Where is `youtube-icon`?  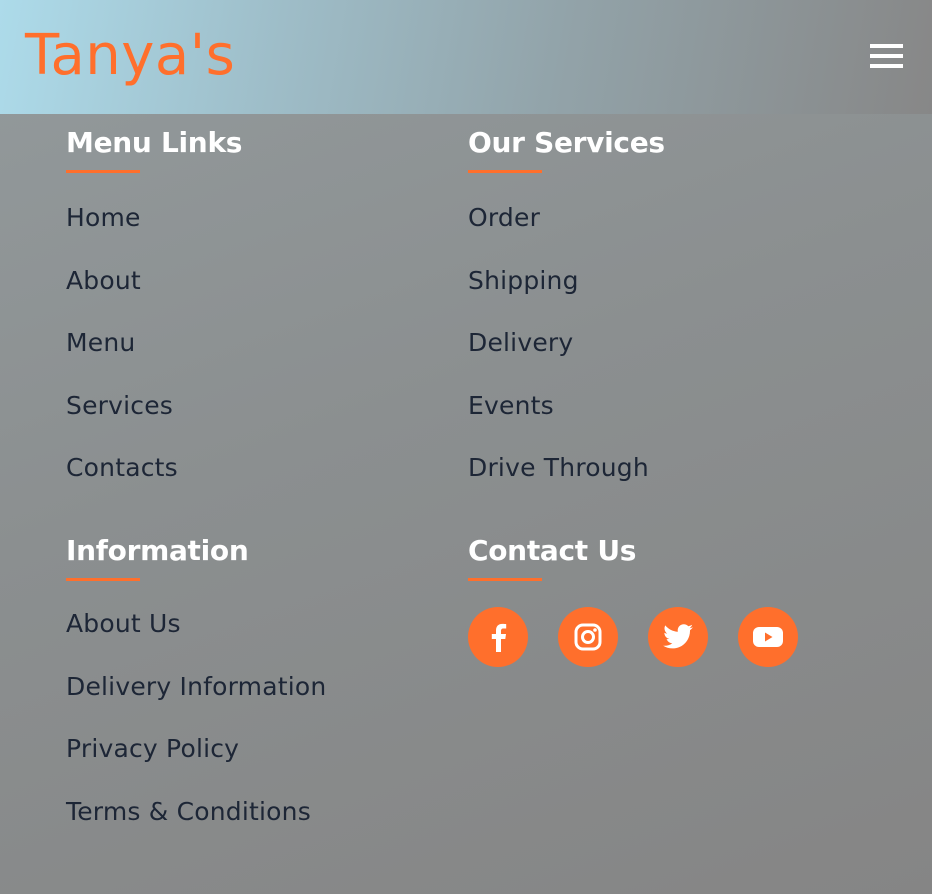 youtube-icon is located at coordinates (768, 637).